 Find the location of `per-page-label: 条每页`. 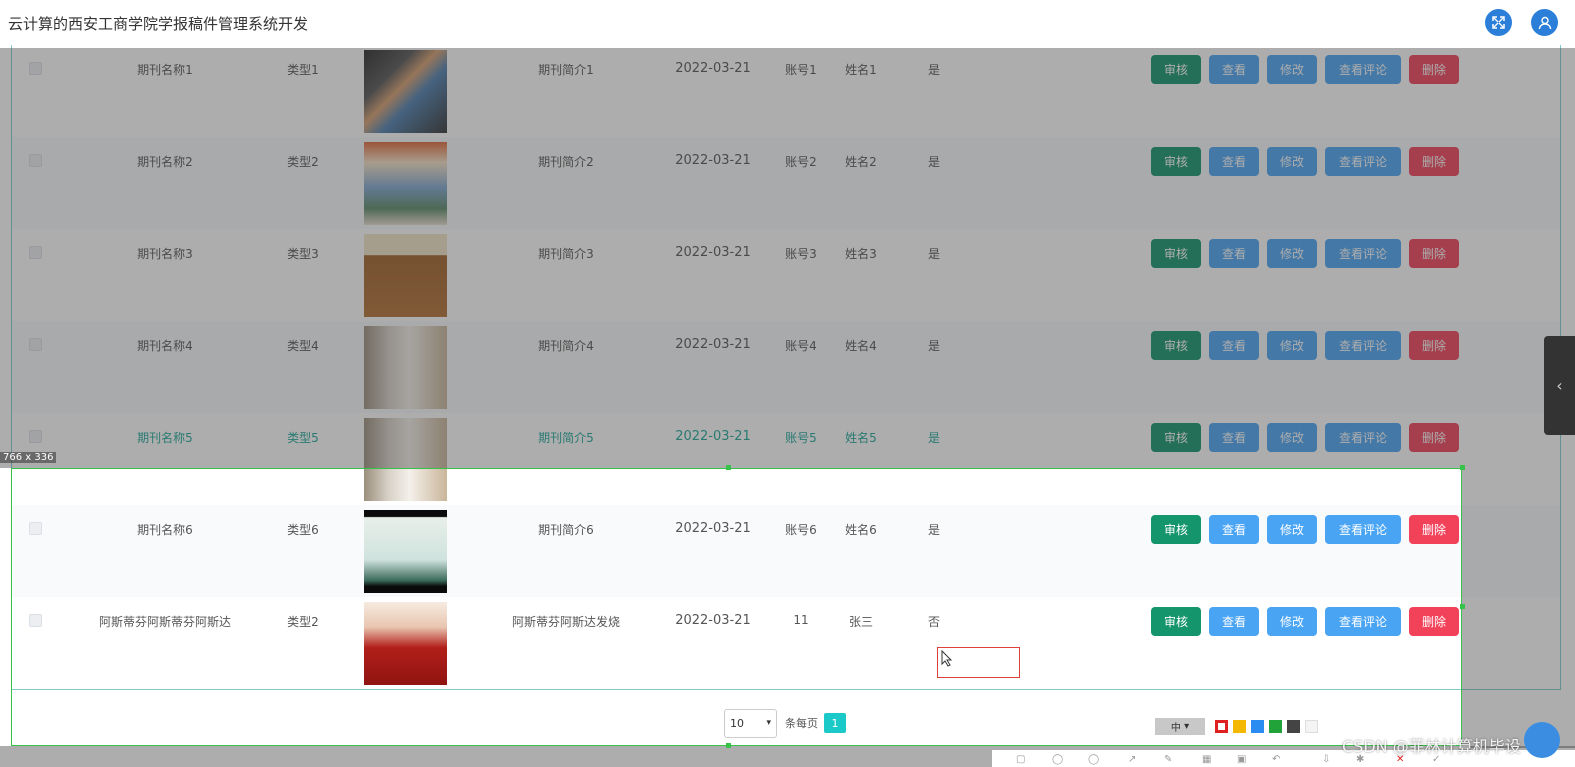

per-page-label: 条每页 is located at coordinates (801, 723).